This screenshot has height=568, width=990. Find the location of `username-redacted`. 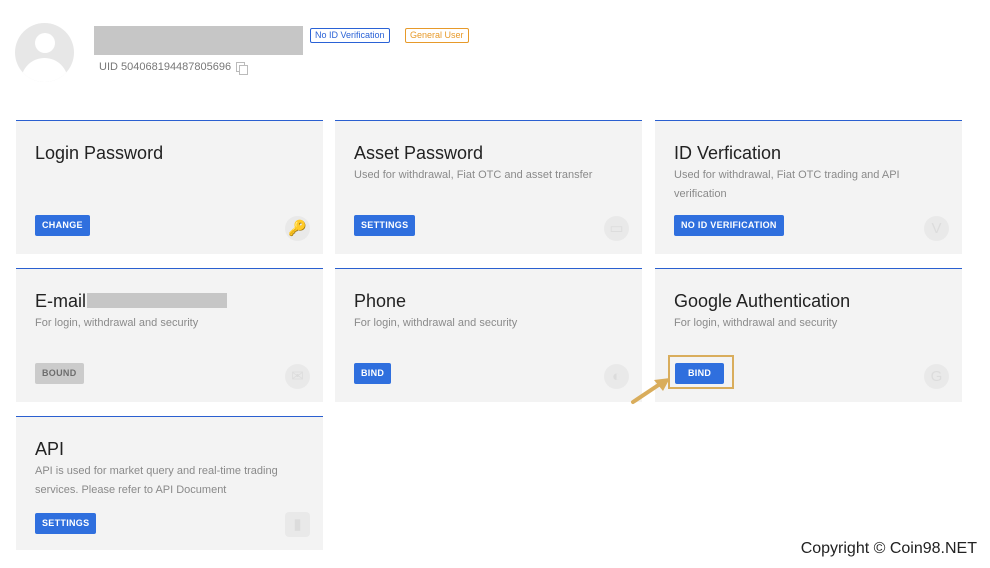

username-redacted is located at coordinates (198, 40).